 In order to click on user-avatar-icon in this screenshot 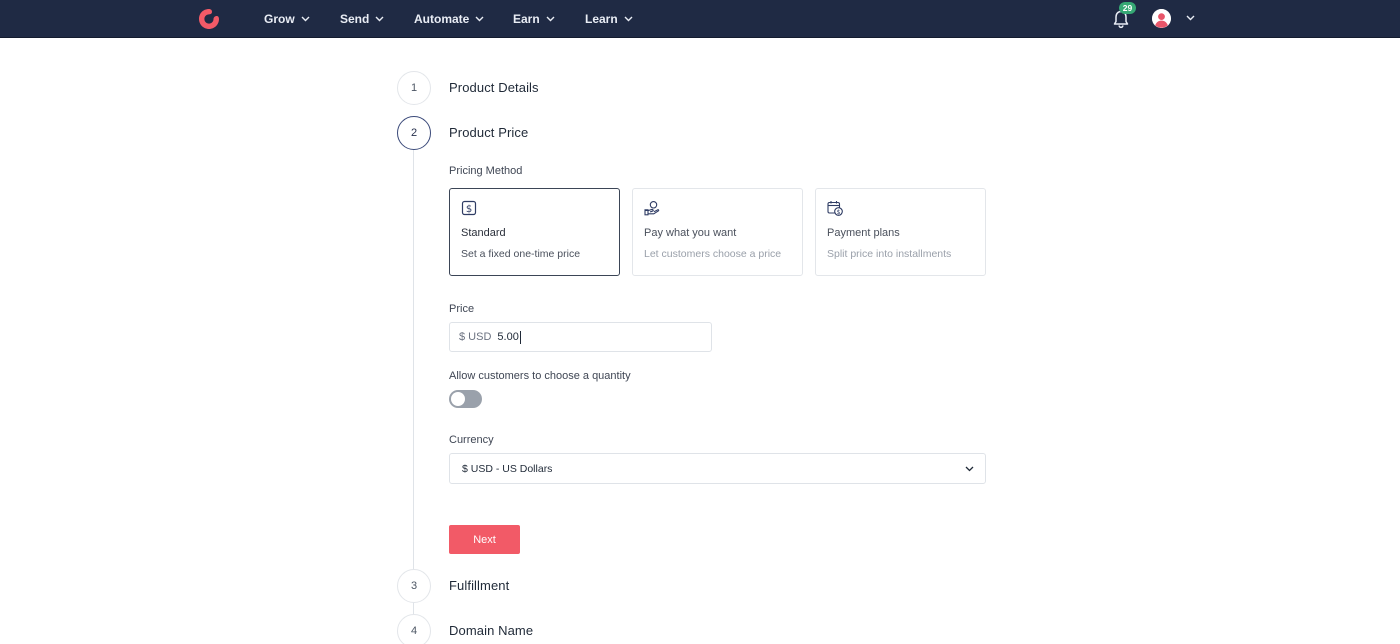, I will do `click(1161, 18)`.